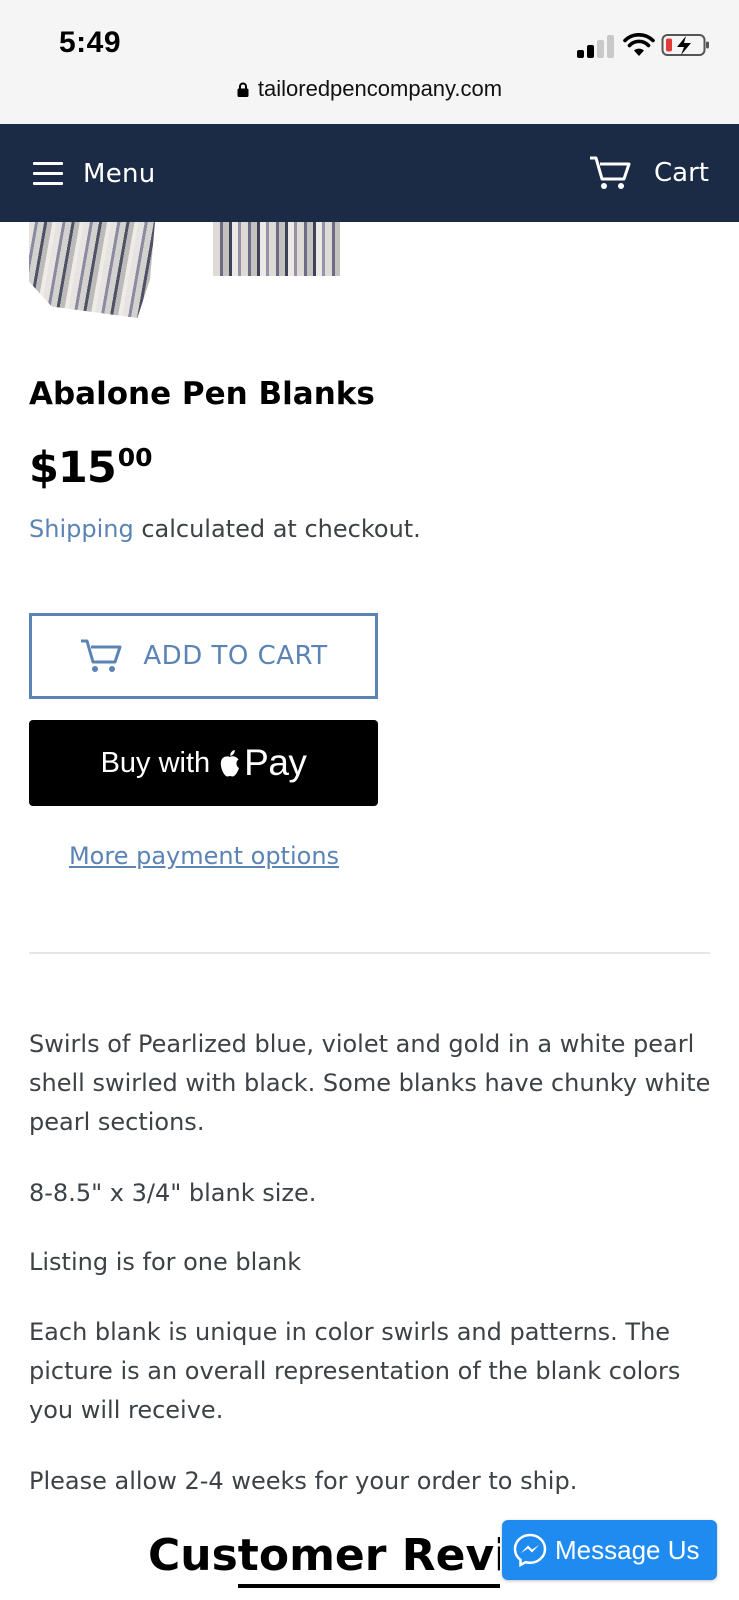  Describe the element at coordinates (81, 529) in the screenshot. I see `shipping-link: Shipping` at that location.